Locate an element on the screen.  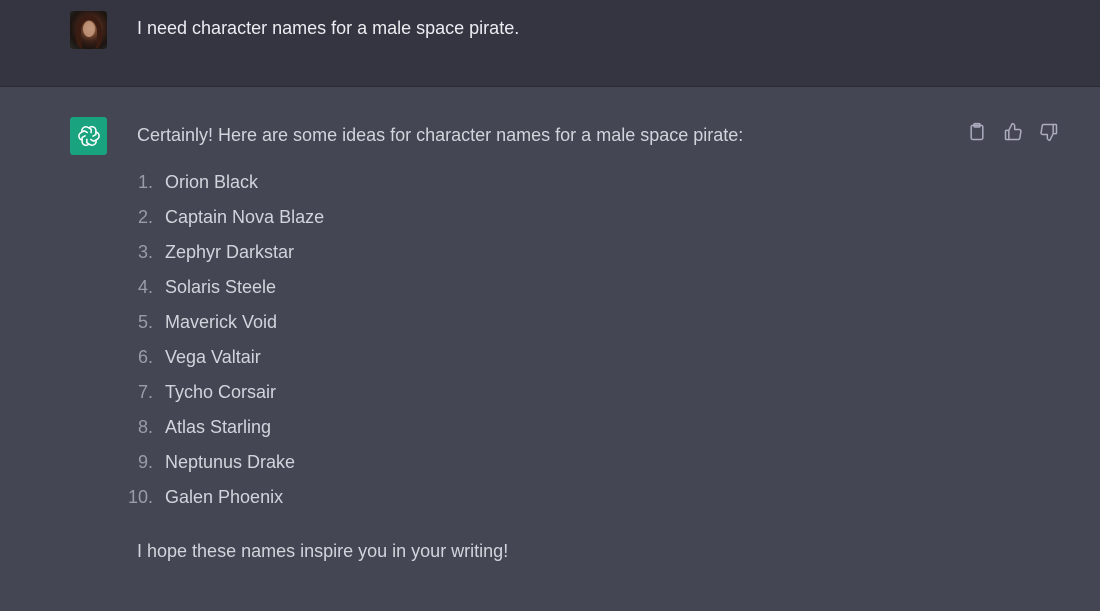
openai-logo-icon is located at coordinates (88, 136).